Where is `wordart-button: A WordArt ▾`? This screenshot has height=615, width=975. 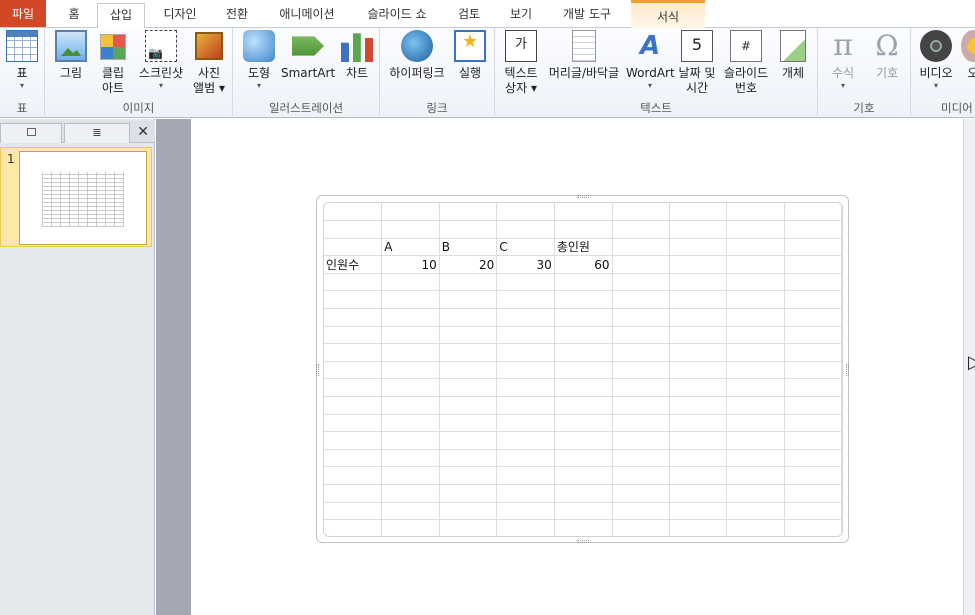 wordart-button: A WordArt ▾ is located at coordinates (650, 60).